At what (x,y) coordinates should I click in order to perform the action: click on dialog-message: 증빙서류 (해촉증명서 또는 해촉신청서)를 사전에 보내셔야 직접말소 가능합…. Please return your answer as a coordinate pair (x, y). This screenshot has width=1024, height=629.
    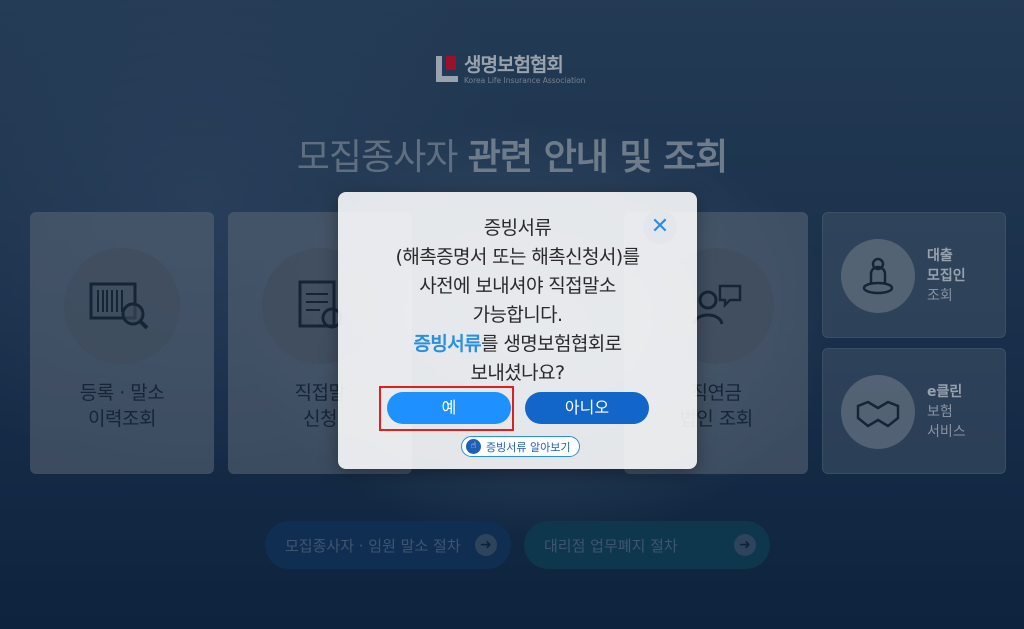
    Looking at the image, I should click on (517, 301).